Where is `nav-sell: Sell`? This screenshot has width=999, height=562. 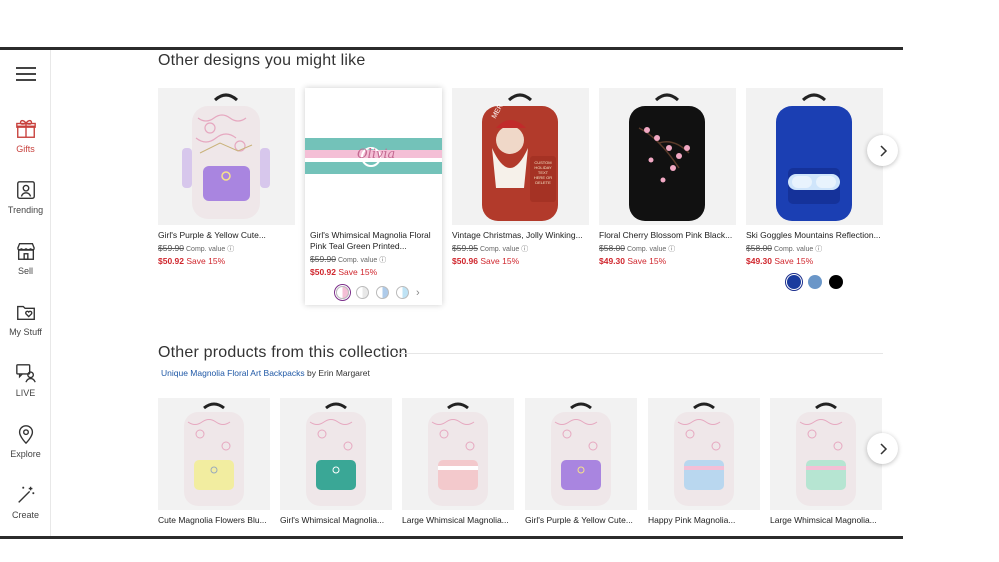
nav-sell: Sell is located at coordinates (25, 258).